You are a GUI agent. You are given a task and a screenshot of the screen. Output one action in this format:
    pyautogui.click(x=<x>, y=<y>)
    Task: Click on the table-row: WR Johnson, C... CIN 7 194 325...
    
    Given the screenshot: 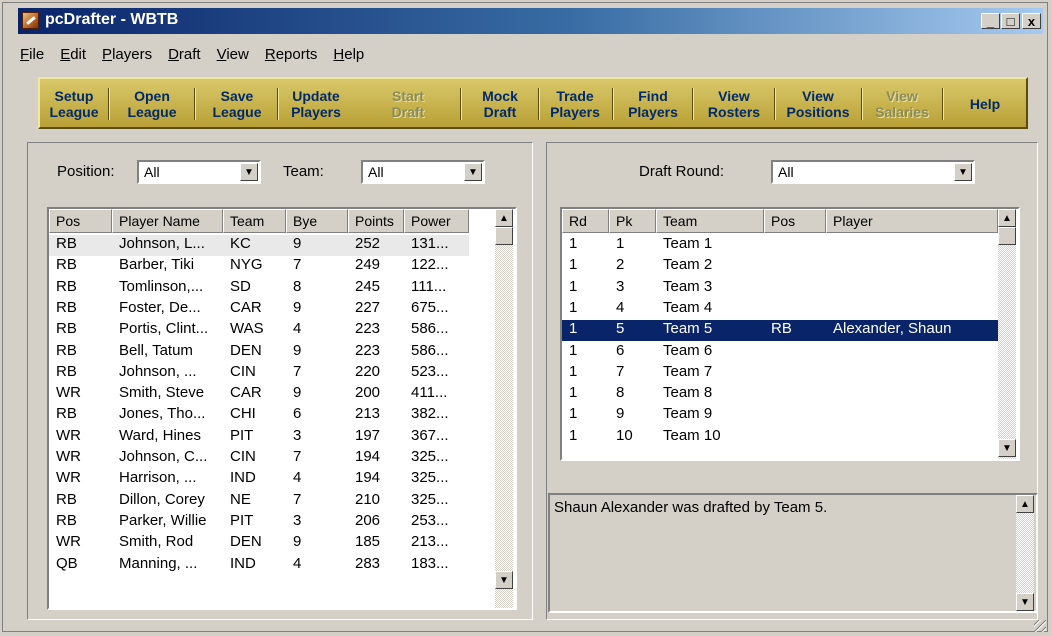 What is the action you would take?
    pyautogui.click(x=259, y=458)
    